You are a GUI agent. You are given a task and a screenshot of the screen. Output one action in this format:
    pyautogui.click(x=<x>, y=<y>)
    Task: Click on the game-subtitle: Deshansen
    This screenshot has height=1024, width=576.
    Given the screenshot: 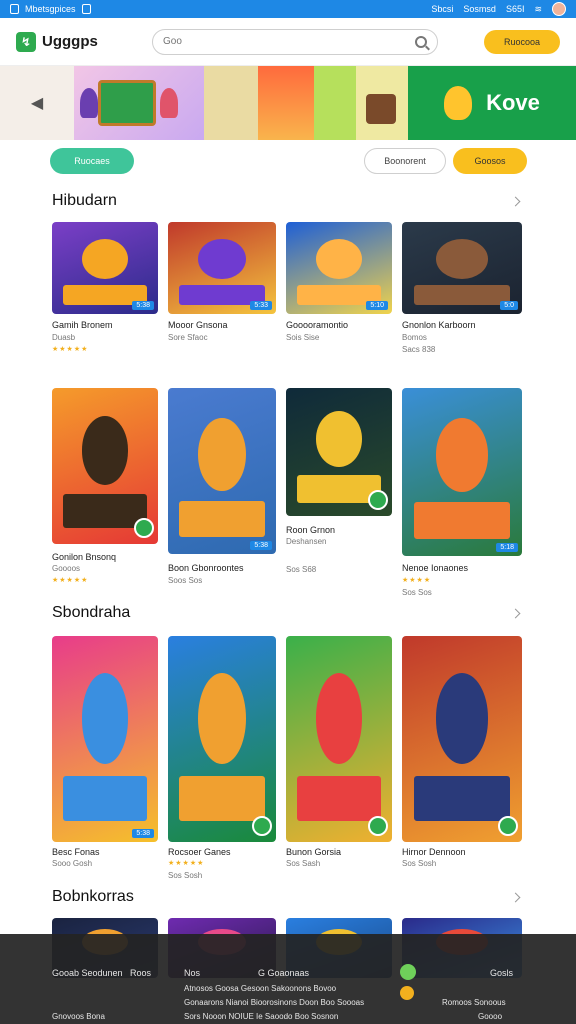 What is the action you would take?
    pyautogui.click(x=306, y=541)
    